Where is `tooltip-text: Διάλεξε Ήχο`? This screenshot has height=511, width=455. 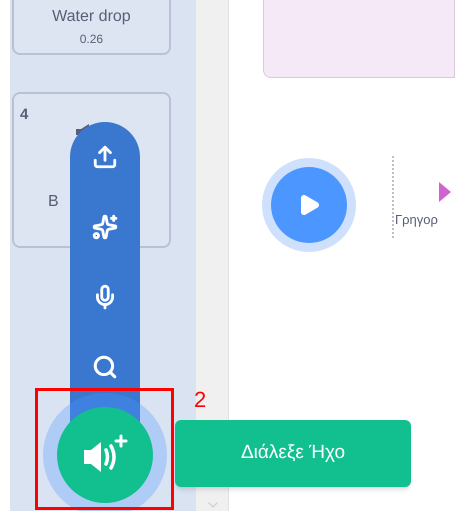 tooltip-text: Διάλεξε Ήχο is located at coordinates (293, 453).